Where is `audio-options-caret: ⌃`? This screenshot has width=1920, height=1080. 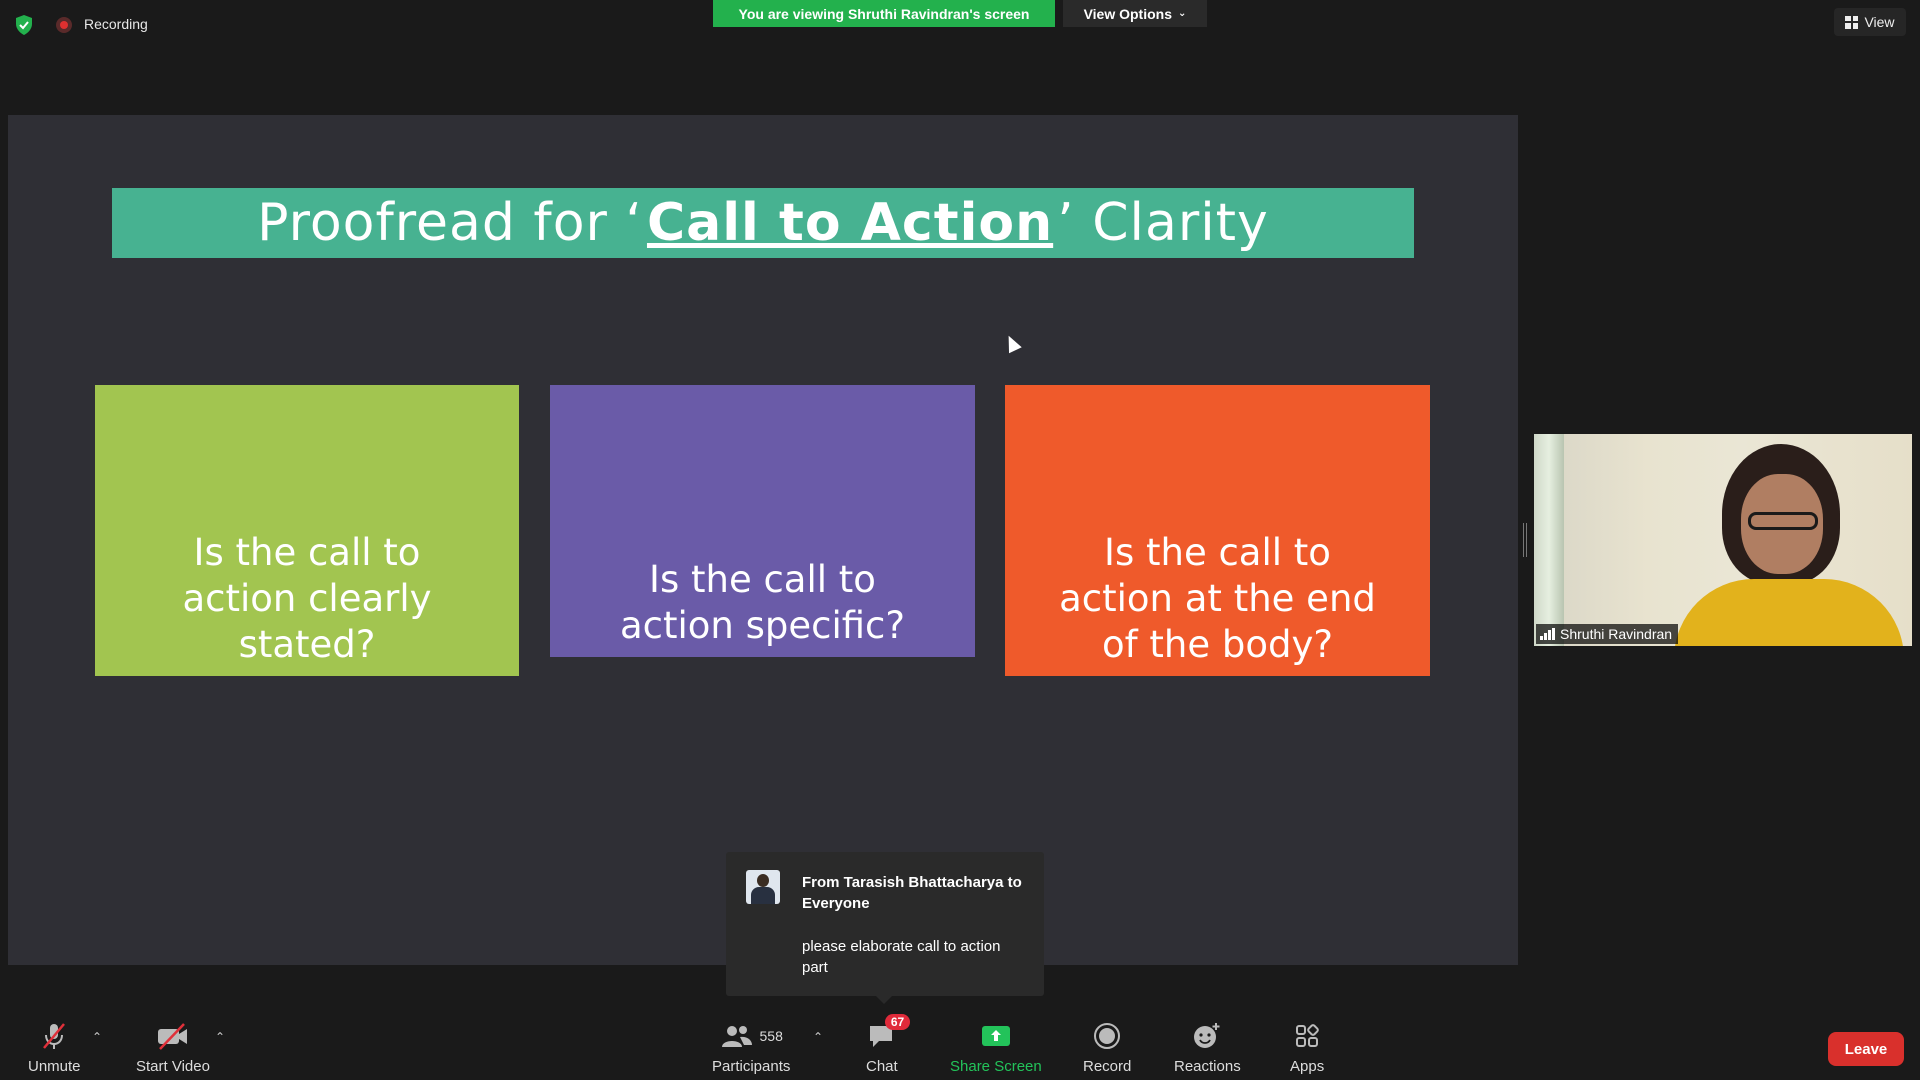
audio-options-caret: ⌃ is located at coordinates (97, 1037).